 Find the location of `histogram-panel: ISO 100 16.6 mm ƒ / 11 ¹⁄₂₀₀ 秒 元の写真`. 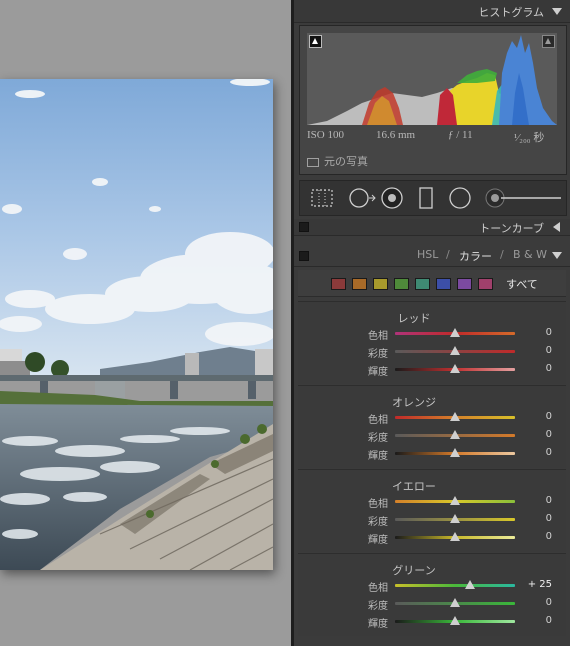

histogram-panel: ISO 100 16.6 mm ƒ / 11 ¹⁄₂₀₀ 秒 元の写真 is located at coordinates (433, 100).